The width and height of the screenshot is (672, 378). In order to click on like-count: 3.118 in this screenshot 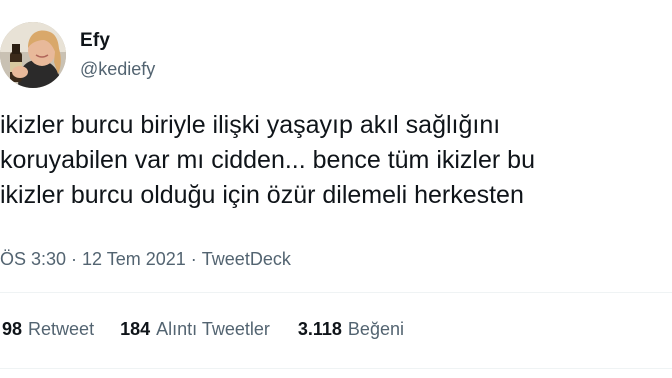, I will do `click(319, 329)`.